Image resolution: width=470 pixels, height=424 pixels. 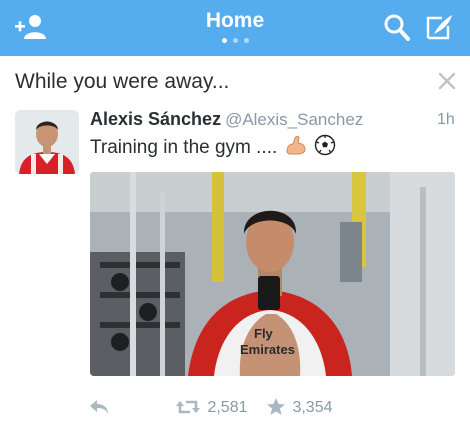 I want to click on star-icon, so click(x=278, y=409).